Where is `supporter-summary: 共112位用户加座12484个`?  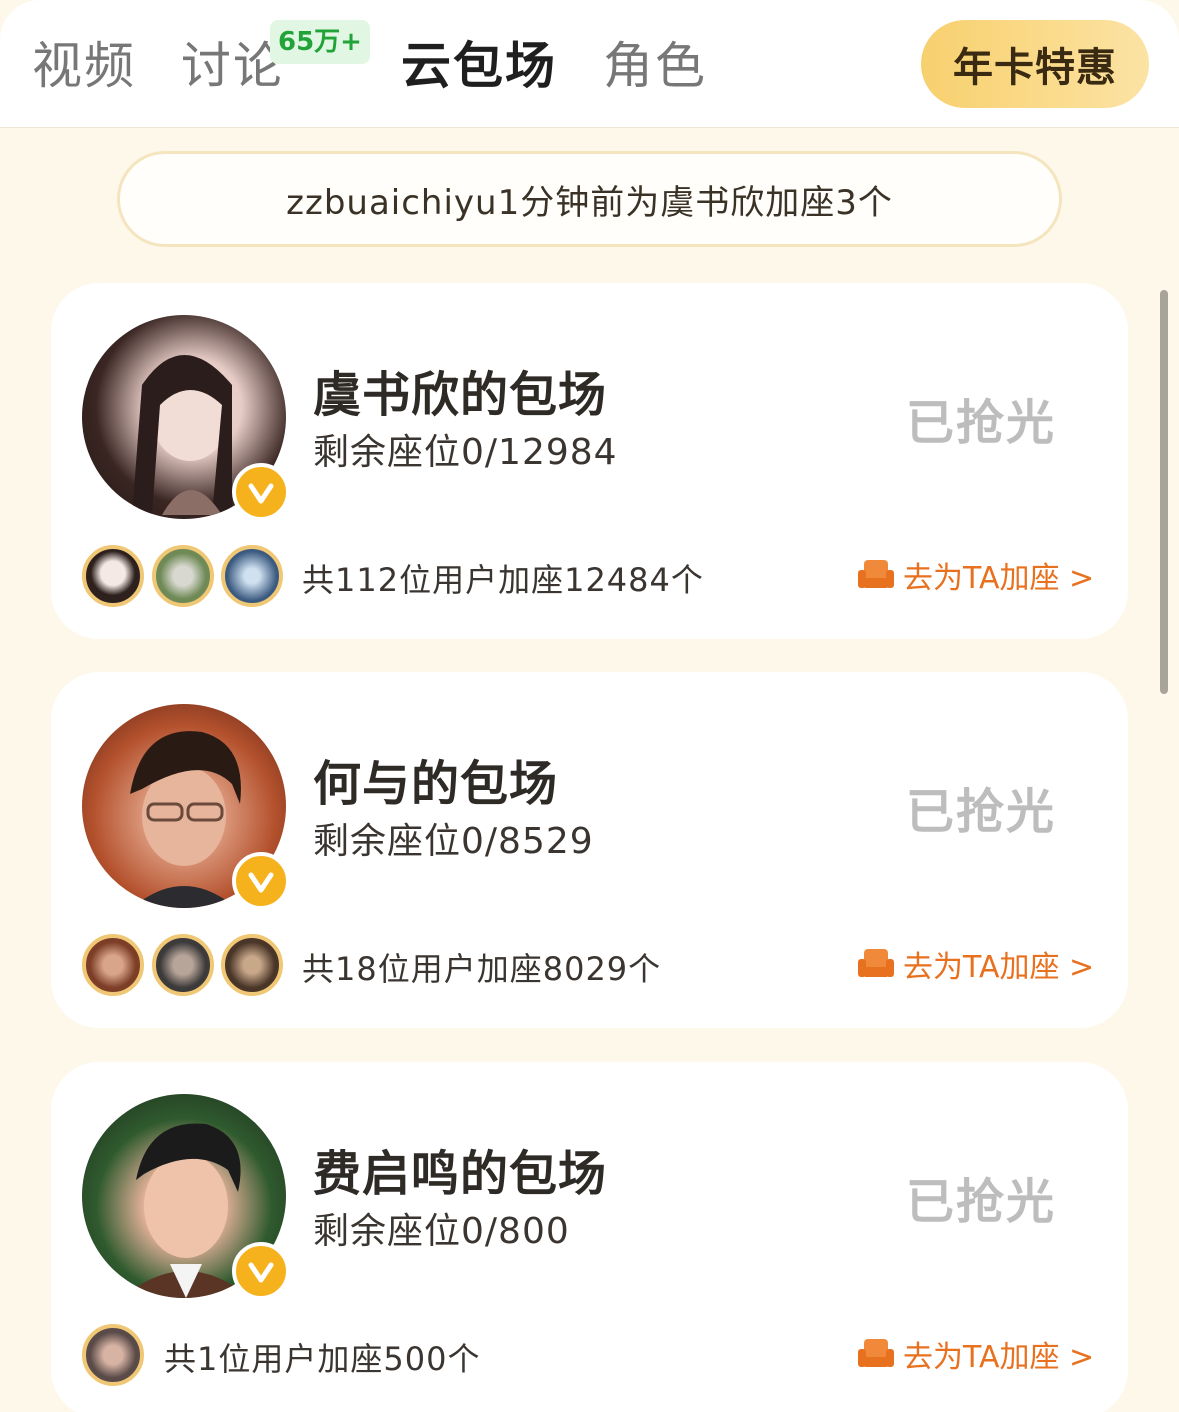
supporter-summary: 共112位用户加座12484个 is located at coordinates (503, 580).